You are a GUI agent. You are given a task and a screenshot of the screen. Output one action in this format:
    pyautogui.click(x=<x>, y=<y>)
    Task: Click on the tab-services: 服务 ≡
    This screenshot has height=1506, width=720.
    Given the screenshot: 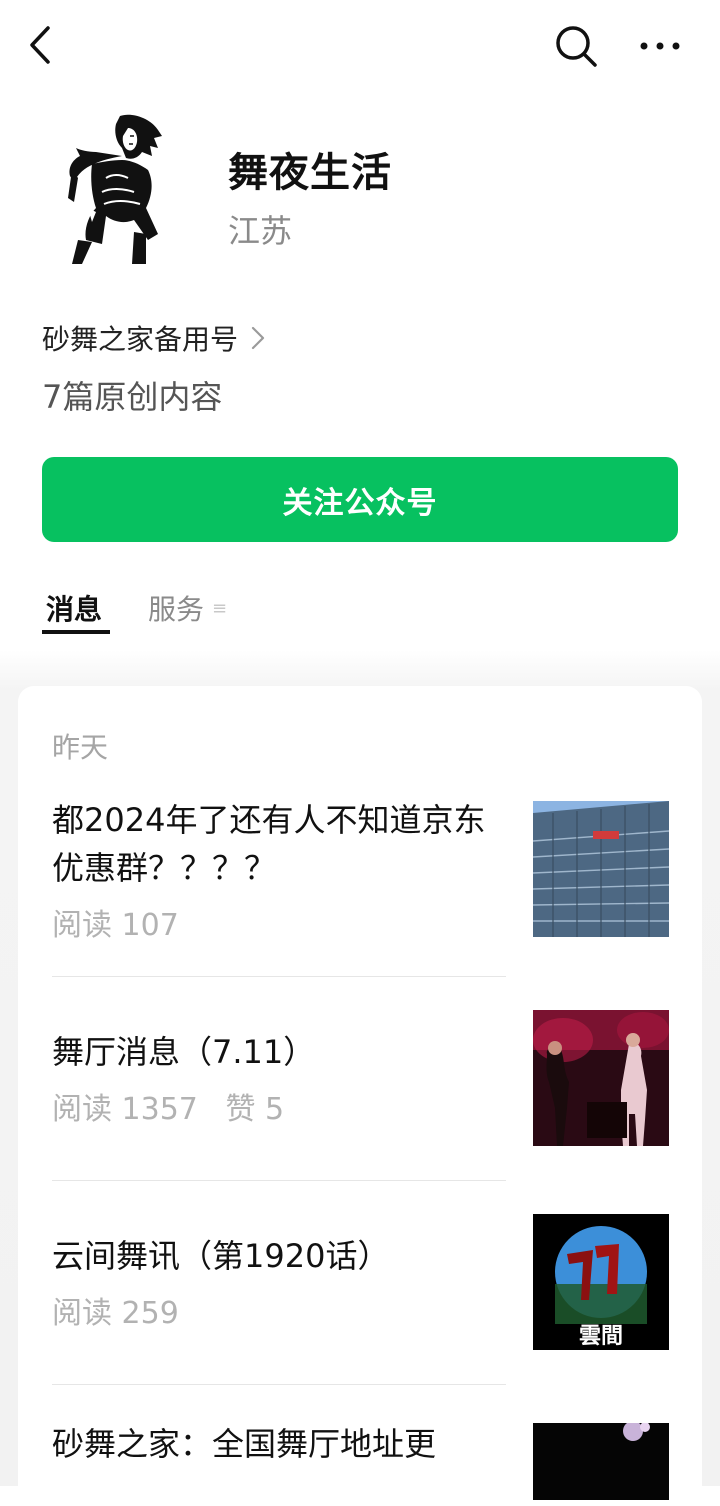 What is the action you would take?
    pyautogui.click(x=187, y=608)
    